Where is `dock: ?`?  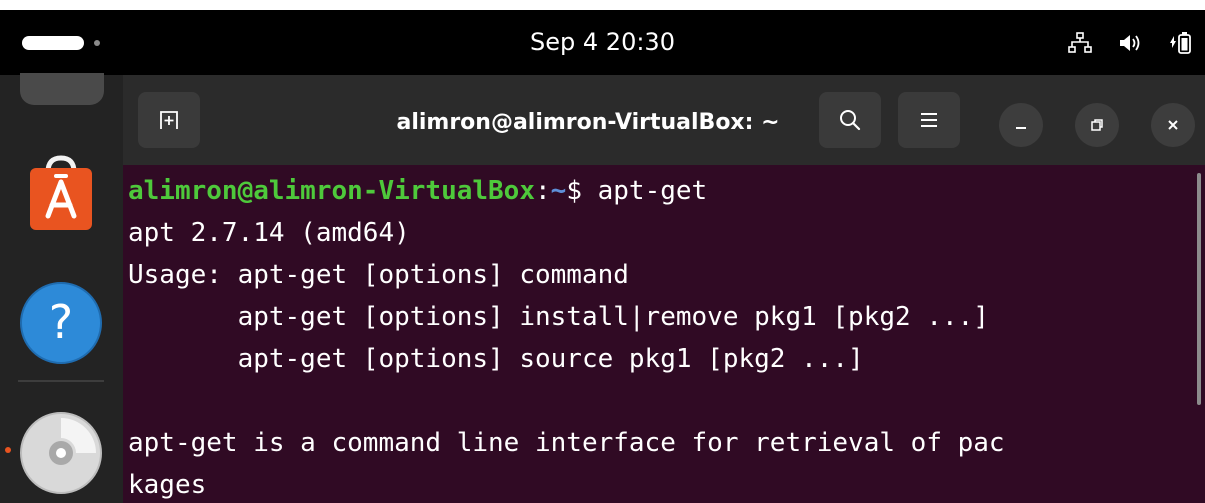
dock: ? is located at coordinates (61, 288).